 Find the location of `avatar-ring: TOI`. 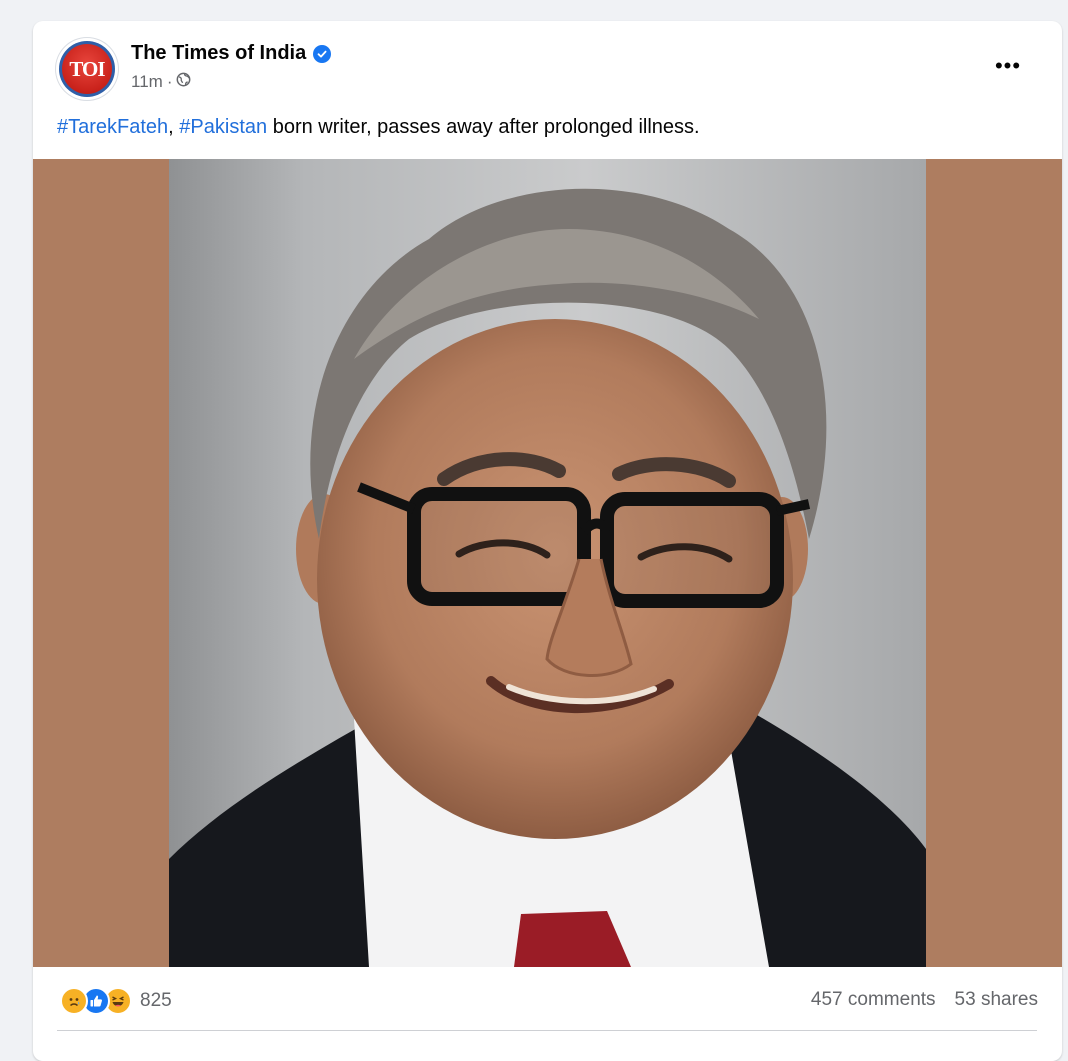

avatar-ring: TOI is located at coordinates (87, 69).